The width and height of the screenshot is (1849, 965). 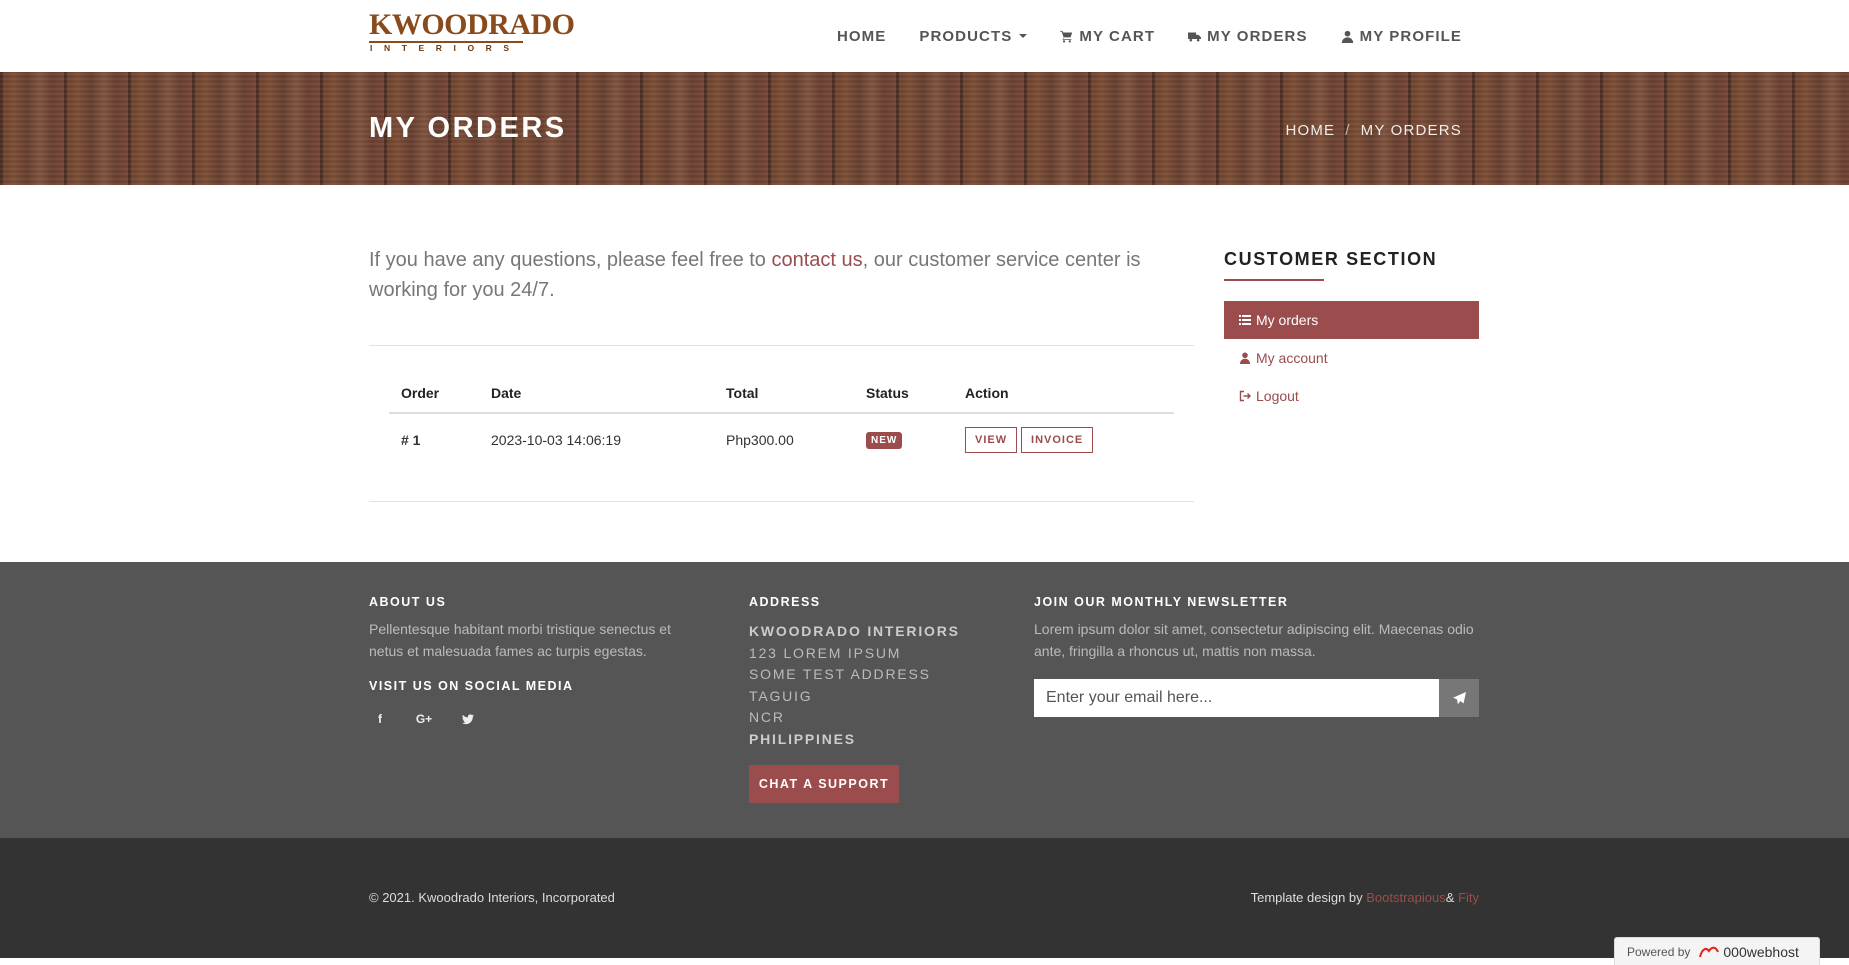 I want to click on template-credit: Template design by Bootstrapious& Fity, so click(x=1365, y=897).